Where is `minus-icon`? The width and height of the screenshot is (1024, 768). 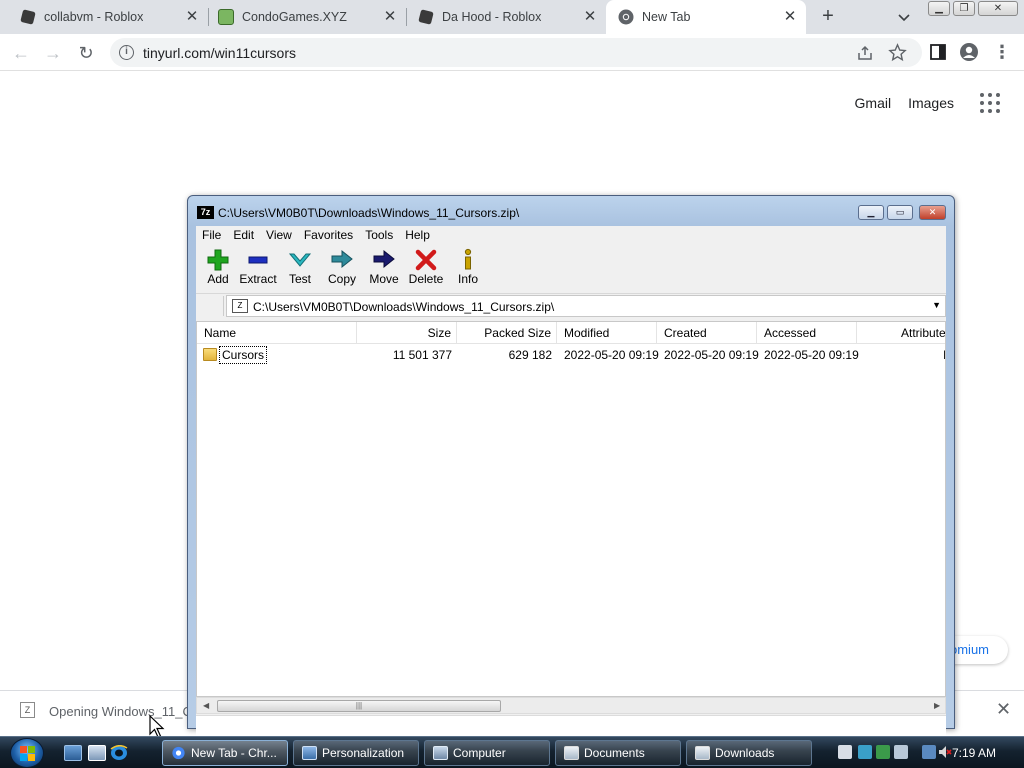
minus-icon is located at coordinates (258, 260).